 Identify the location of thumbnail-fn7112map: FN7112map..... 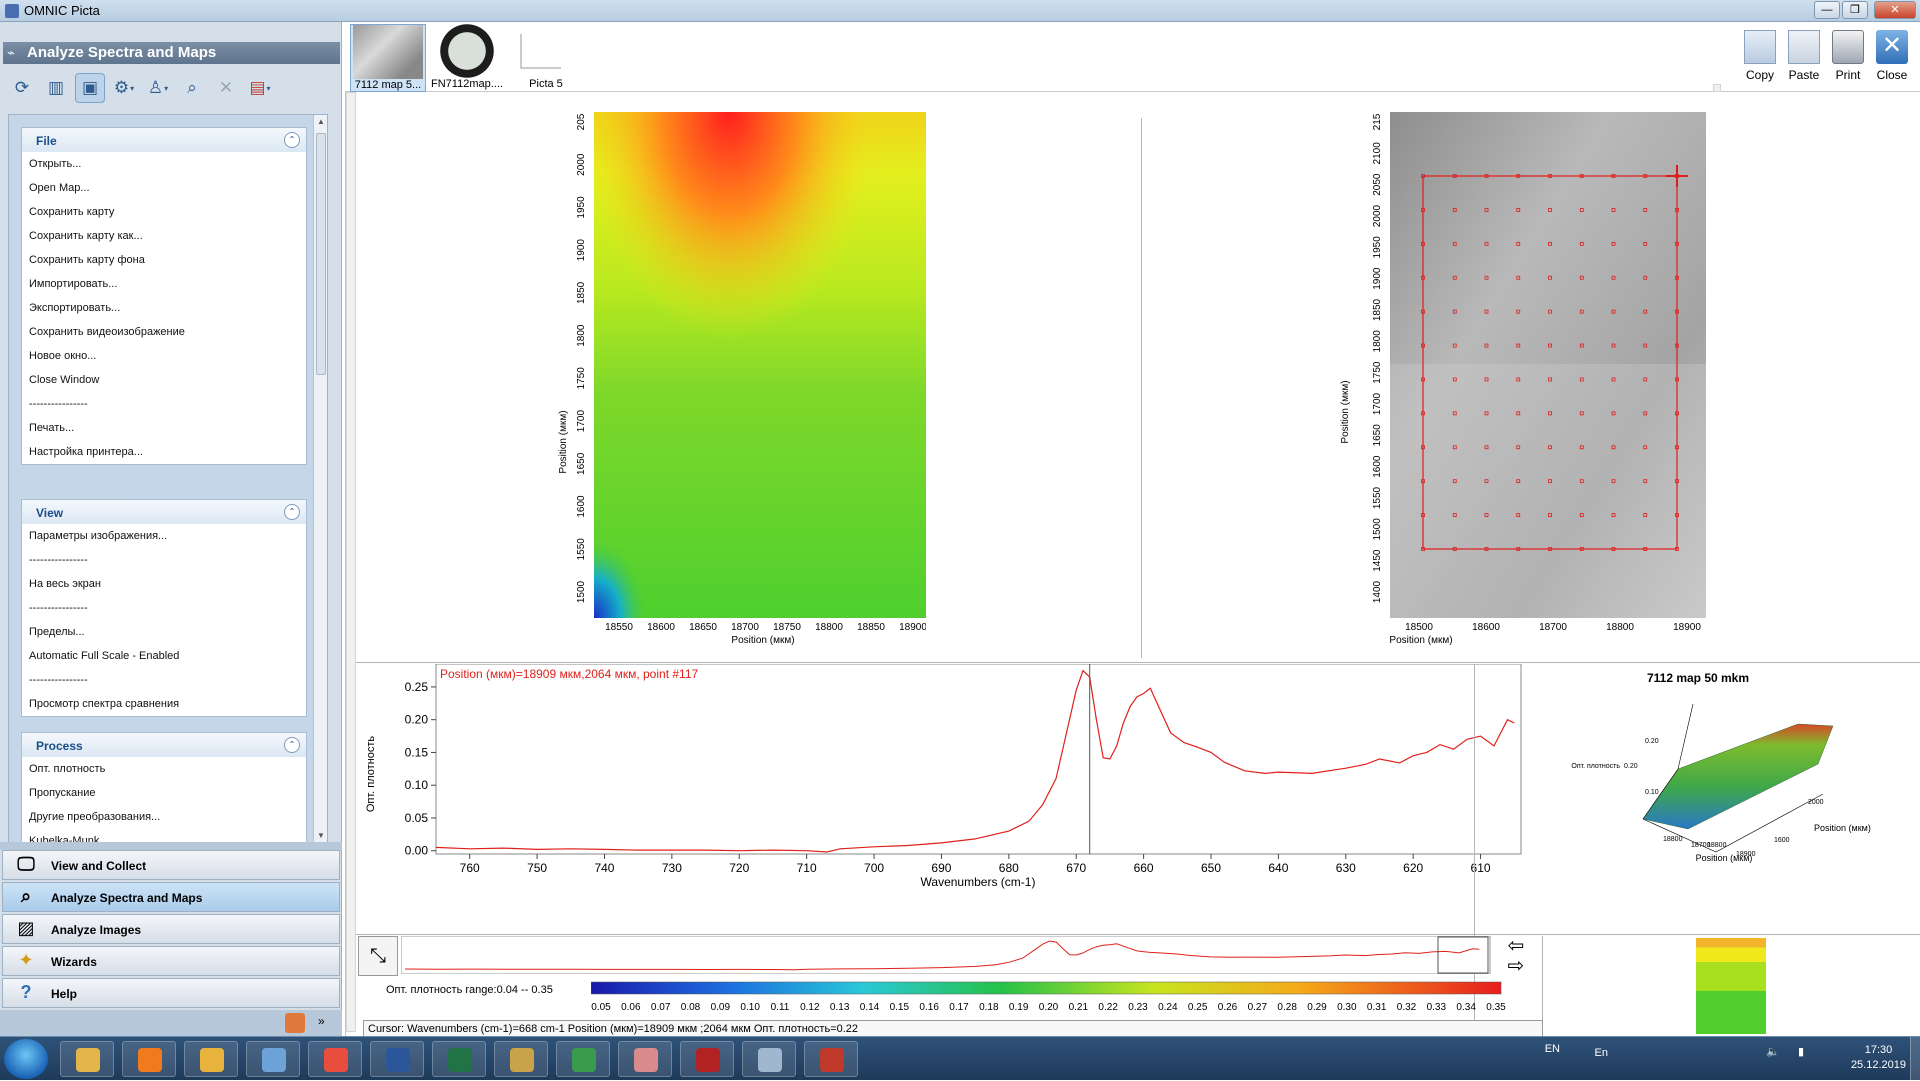
(467, 58).